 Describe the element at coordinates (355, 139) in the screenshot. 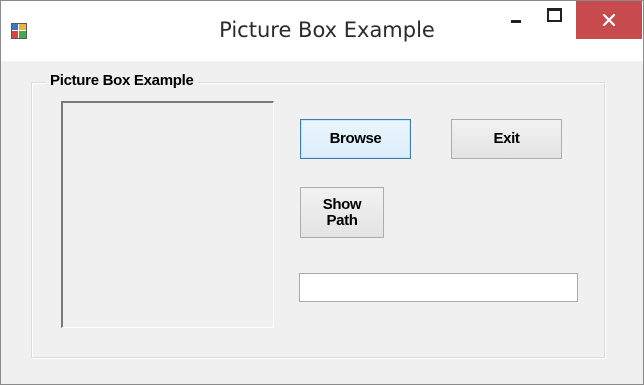

I see `browse-button: Browse` at that location.